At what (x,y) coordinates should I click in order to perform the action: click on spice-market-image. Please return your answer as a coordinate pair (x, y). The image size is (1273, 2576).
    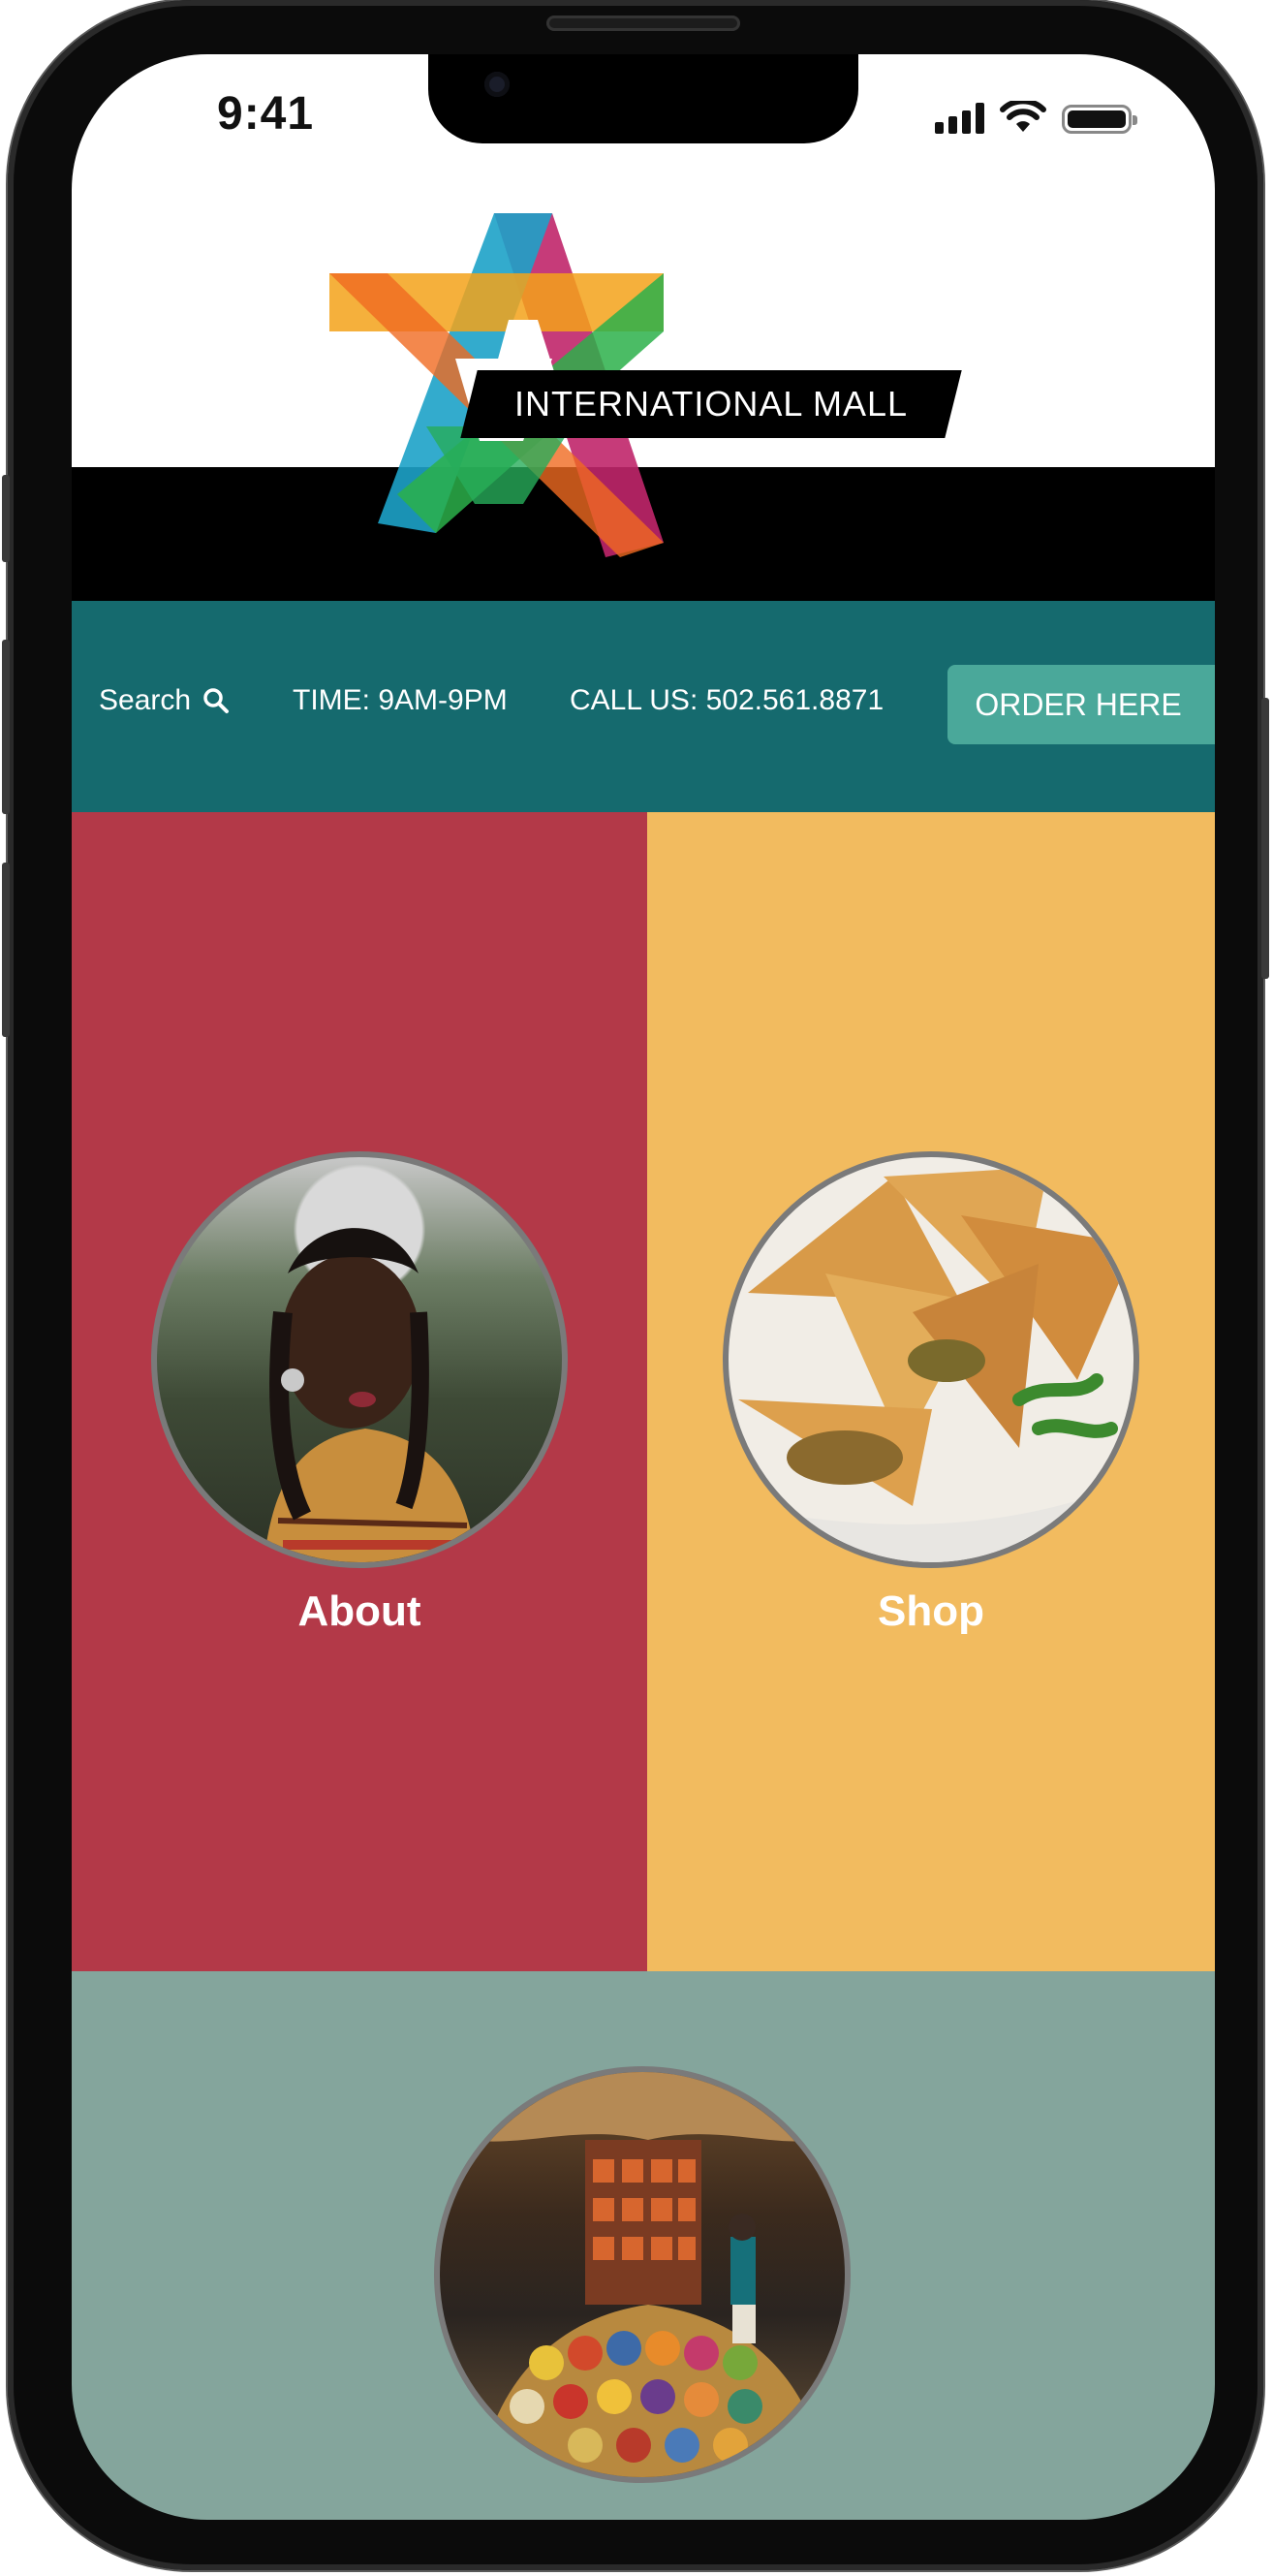
    Looking at the image, I should click on (642, 2274).